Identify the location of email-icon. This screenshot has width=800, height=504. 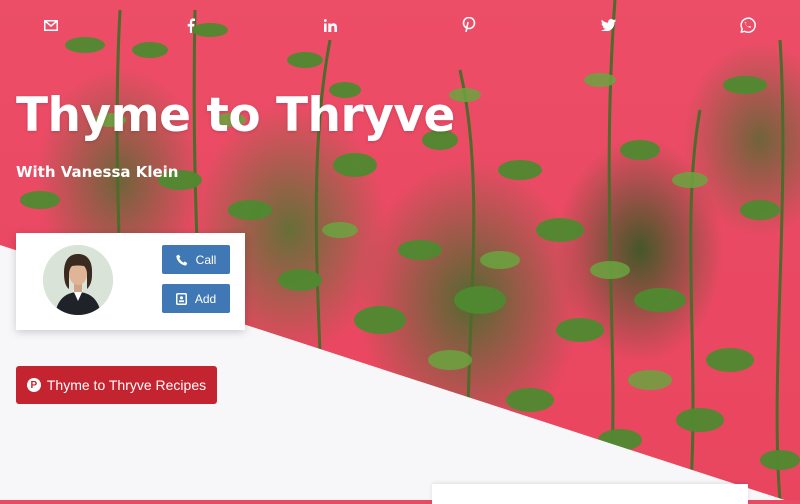
(51, 25).